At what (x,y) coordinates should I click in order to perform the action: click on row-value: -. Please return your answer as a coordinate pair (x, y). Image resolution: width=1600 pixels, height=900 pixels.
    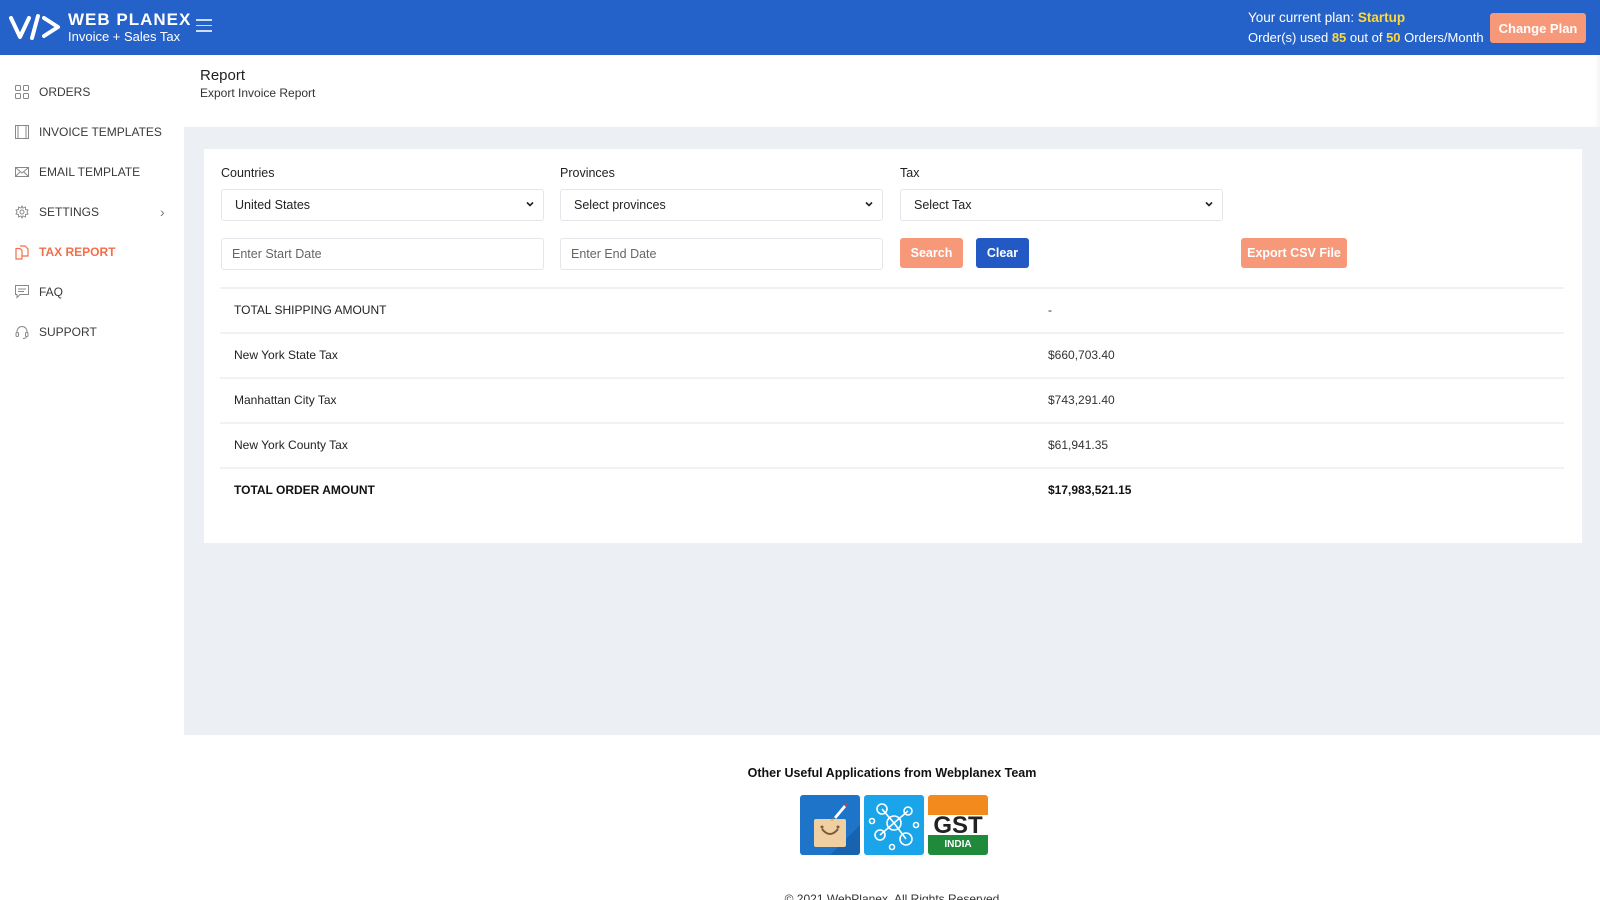
    Looking at the image, I should click on (1050, 310).